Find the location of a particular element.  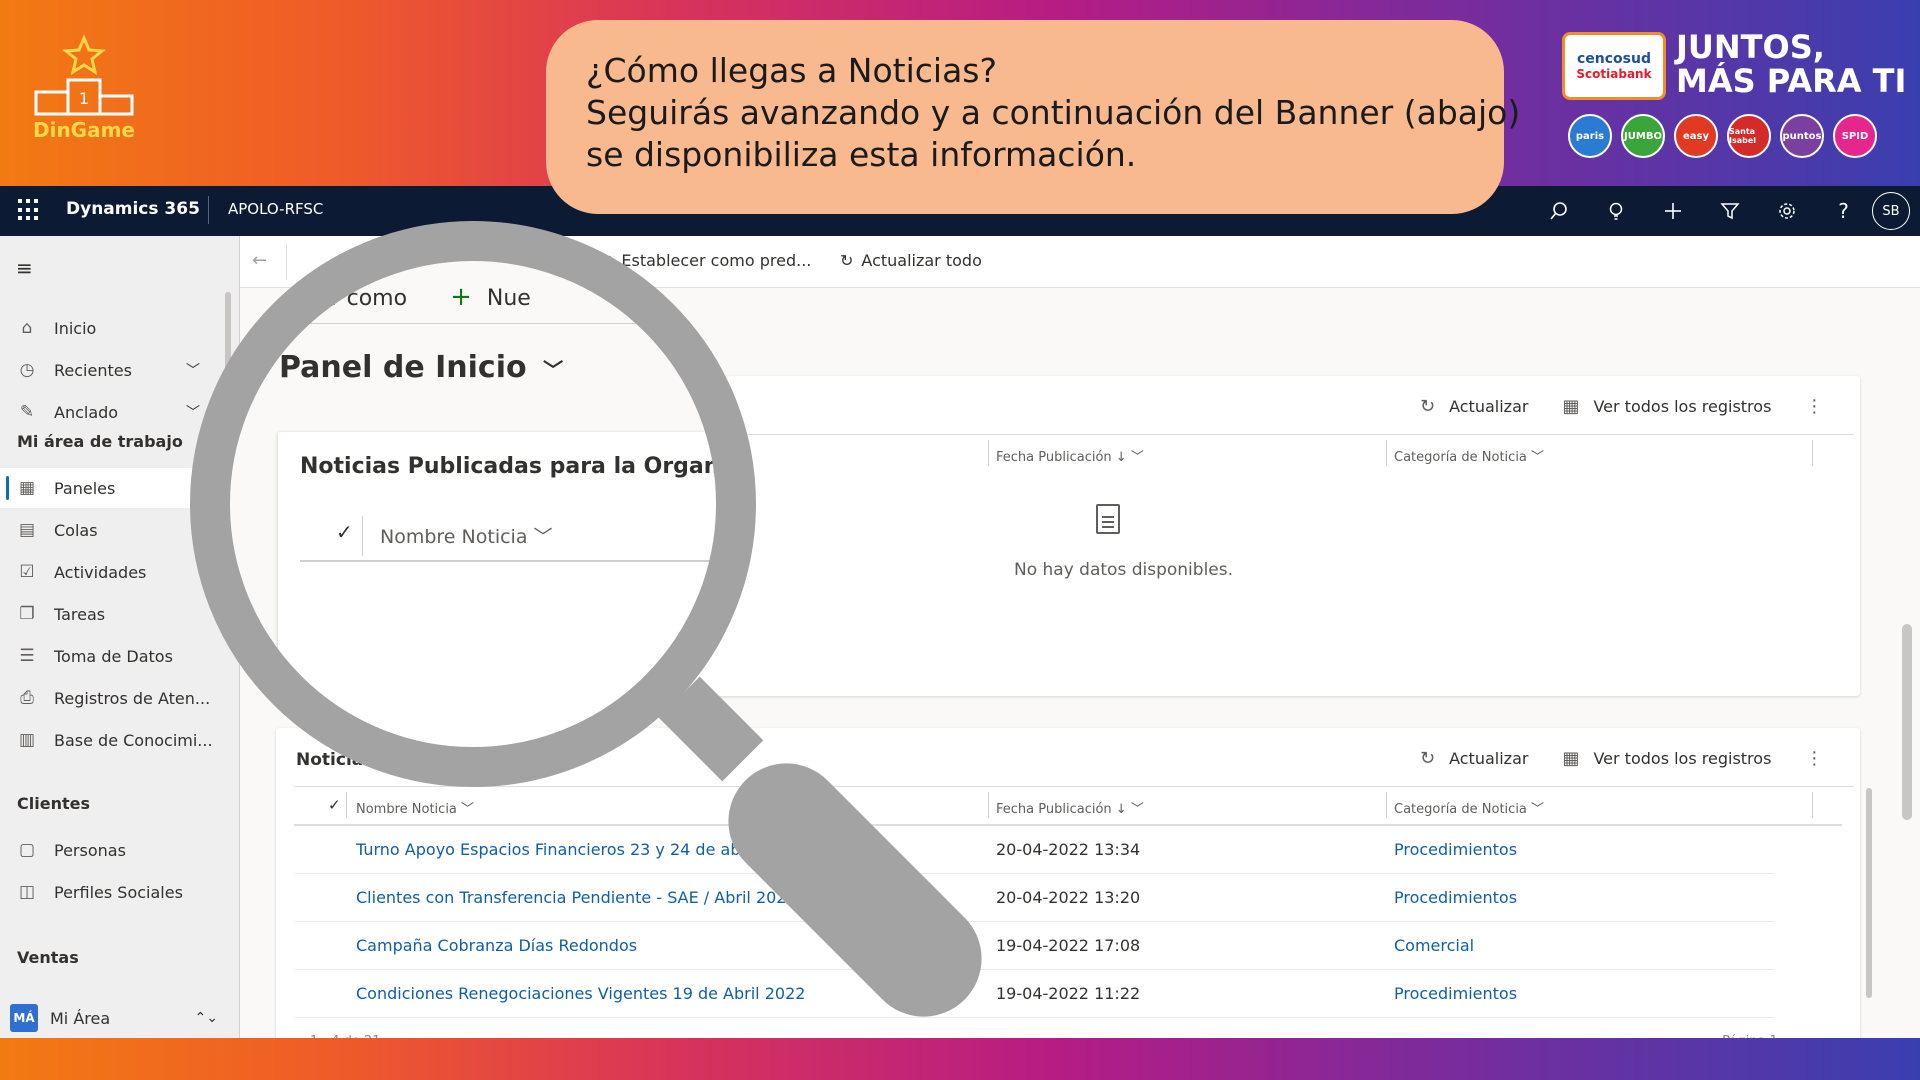

help-icon: ? is located at coordinates (1843, 211).